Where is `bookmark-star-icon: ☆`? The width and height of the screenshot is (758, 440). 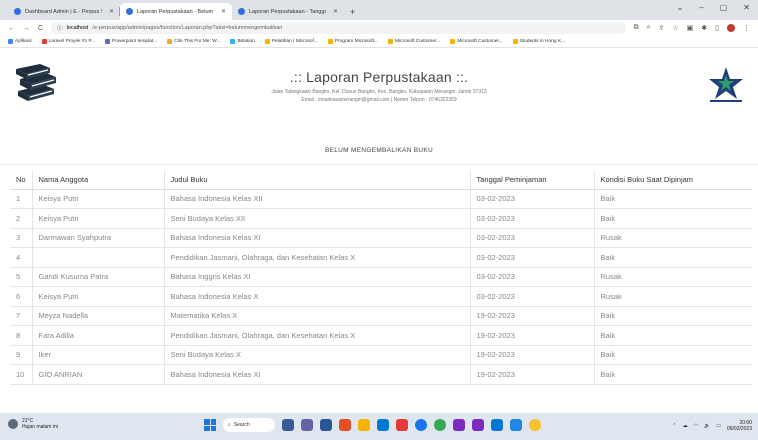
bookmark-star-icon: ☆ is located at coordinates (675, 28).